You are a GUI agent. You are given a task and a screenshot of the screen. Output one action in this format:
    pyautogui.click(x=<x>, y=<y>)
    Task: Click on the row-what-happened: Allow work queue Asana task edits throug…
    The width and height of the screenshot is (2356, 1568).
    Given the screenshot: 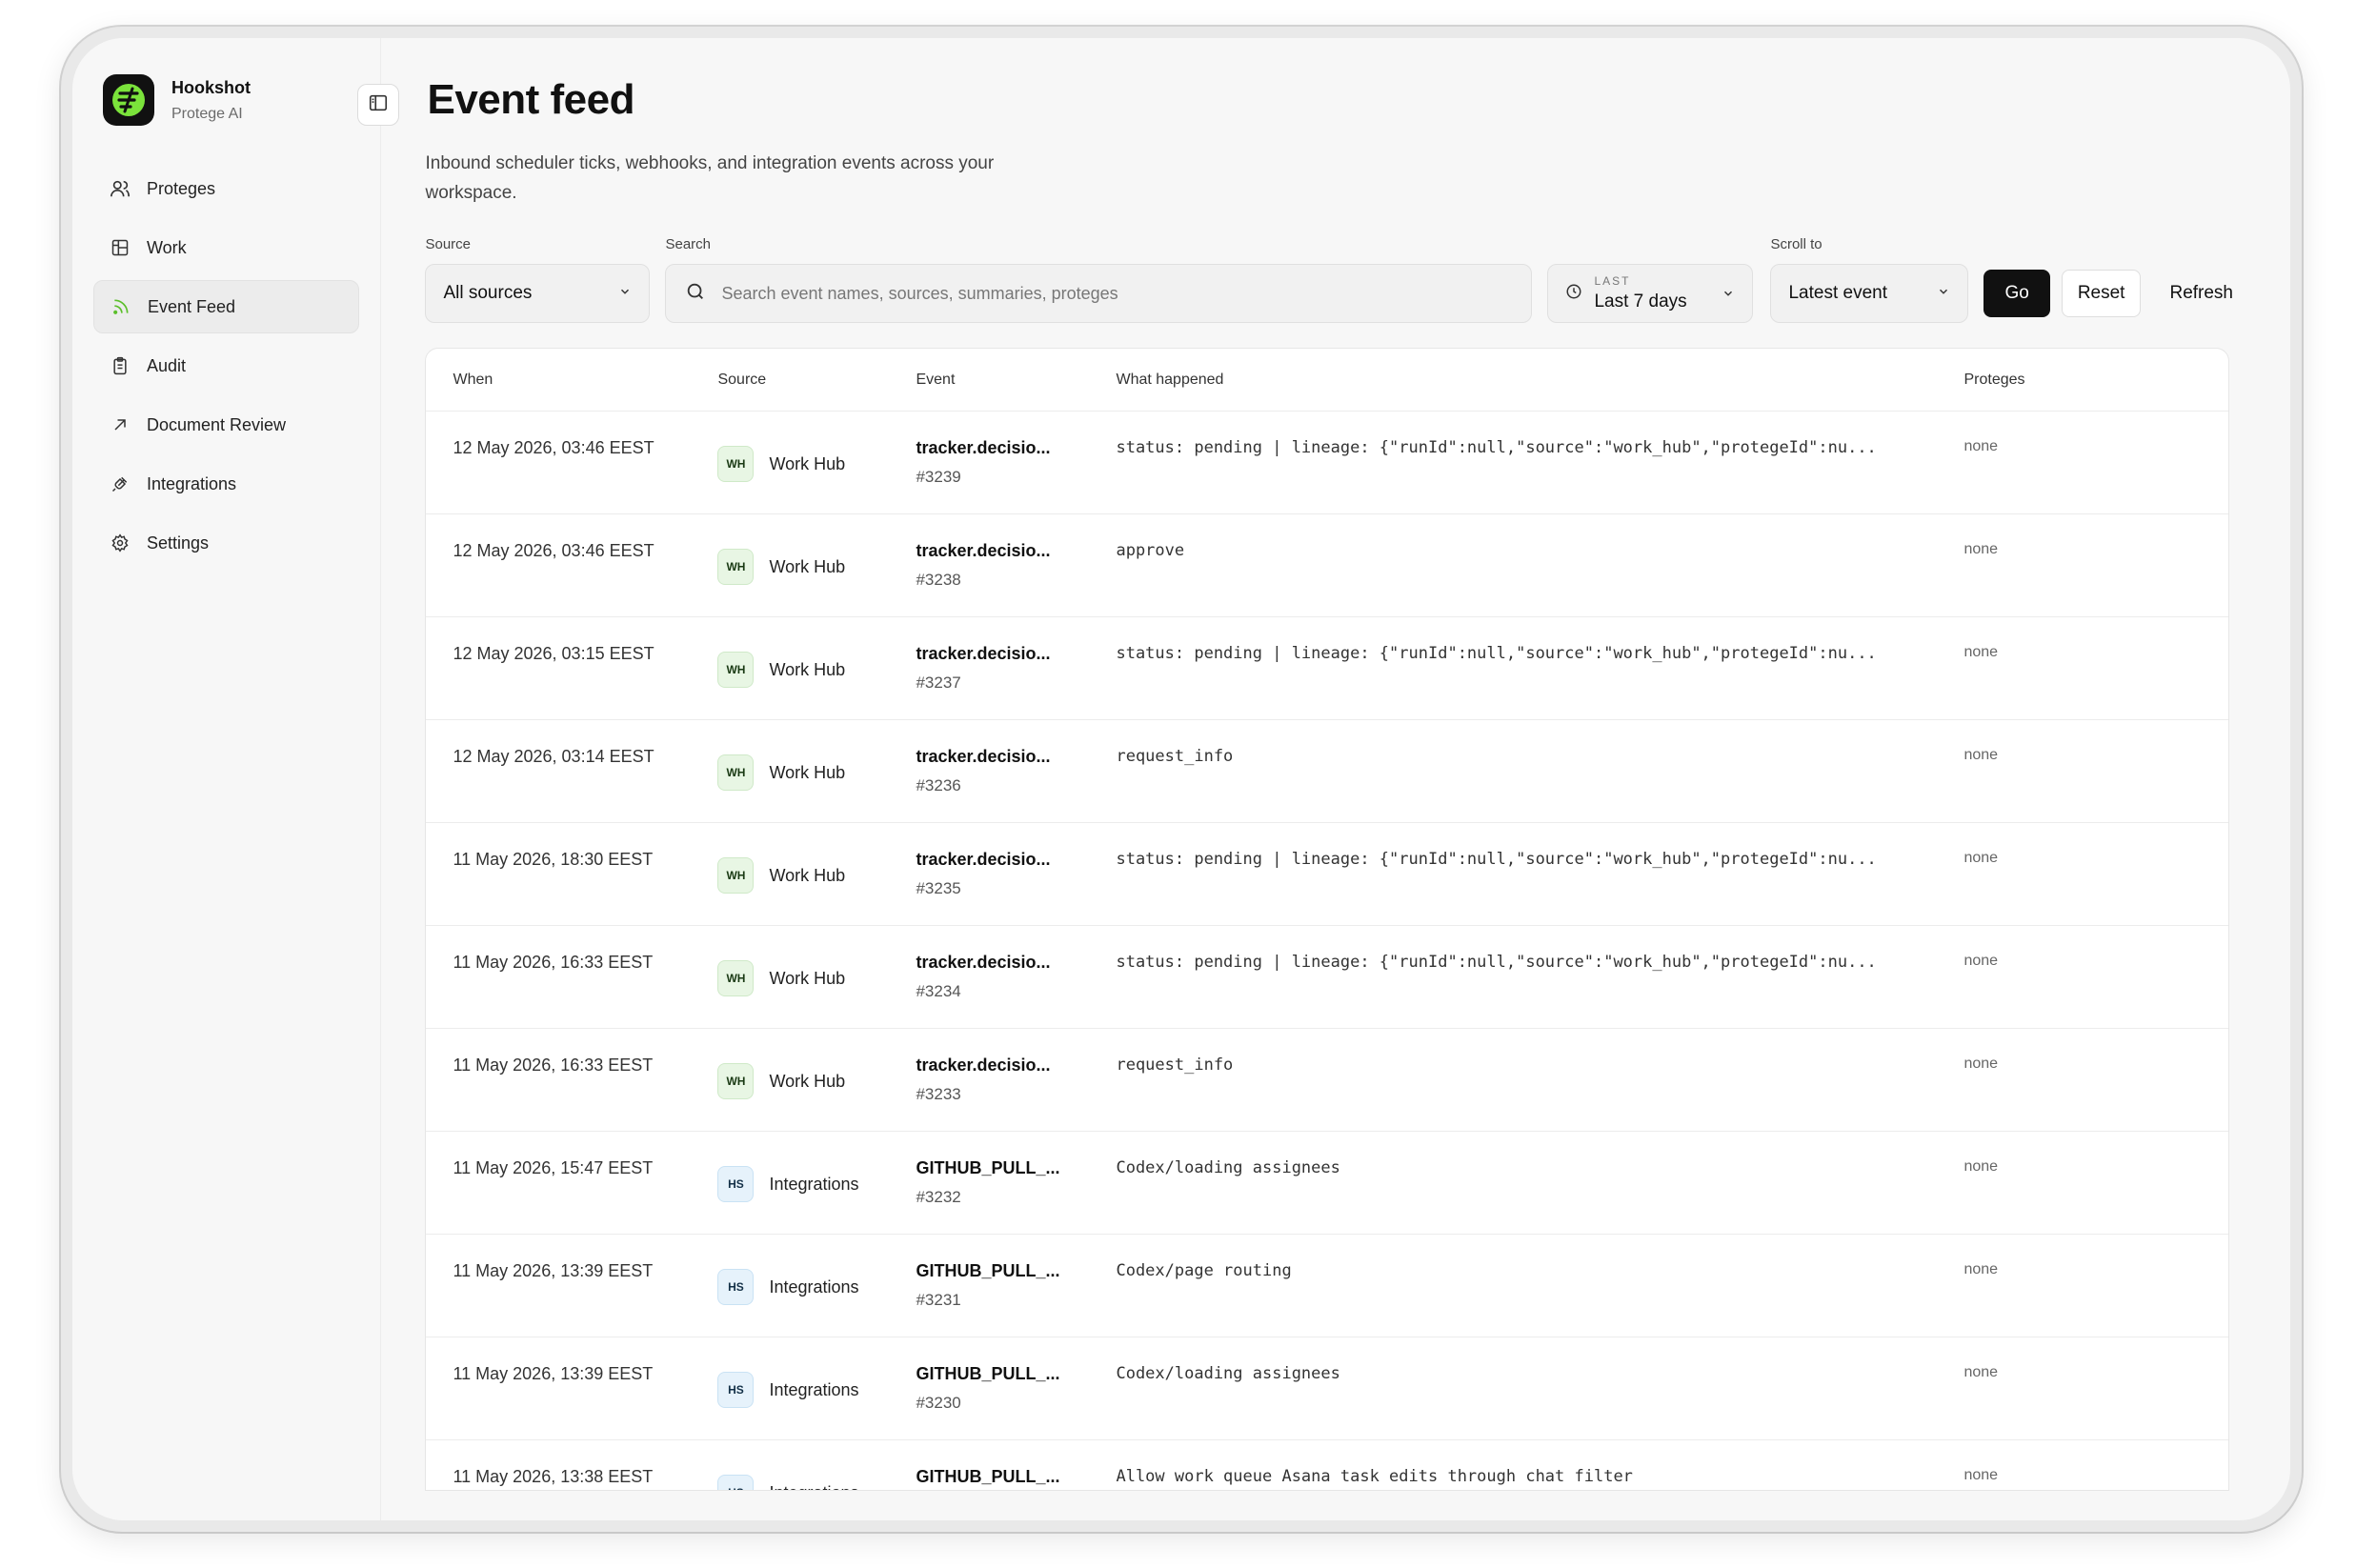 What is the action you would take?
    pyautogui.click(x=1374, y=1476)
    